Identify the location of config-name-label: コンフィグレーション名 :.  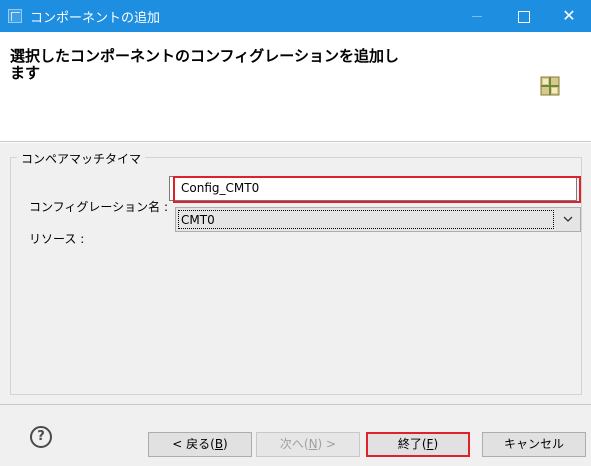
(99, 207).